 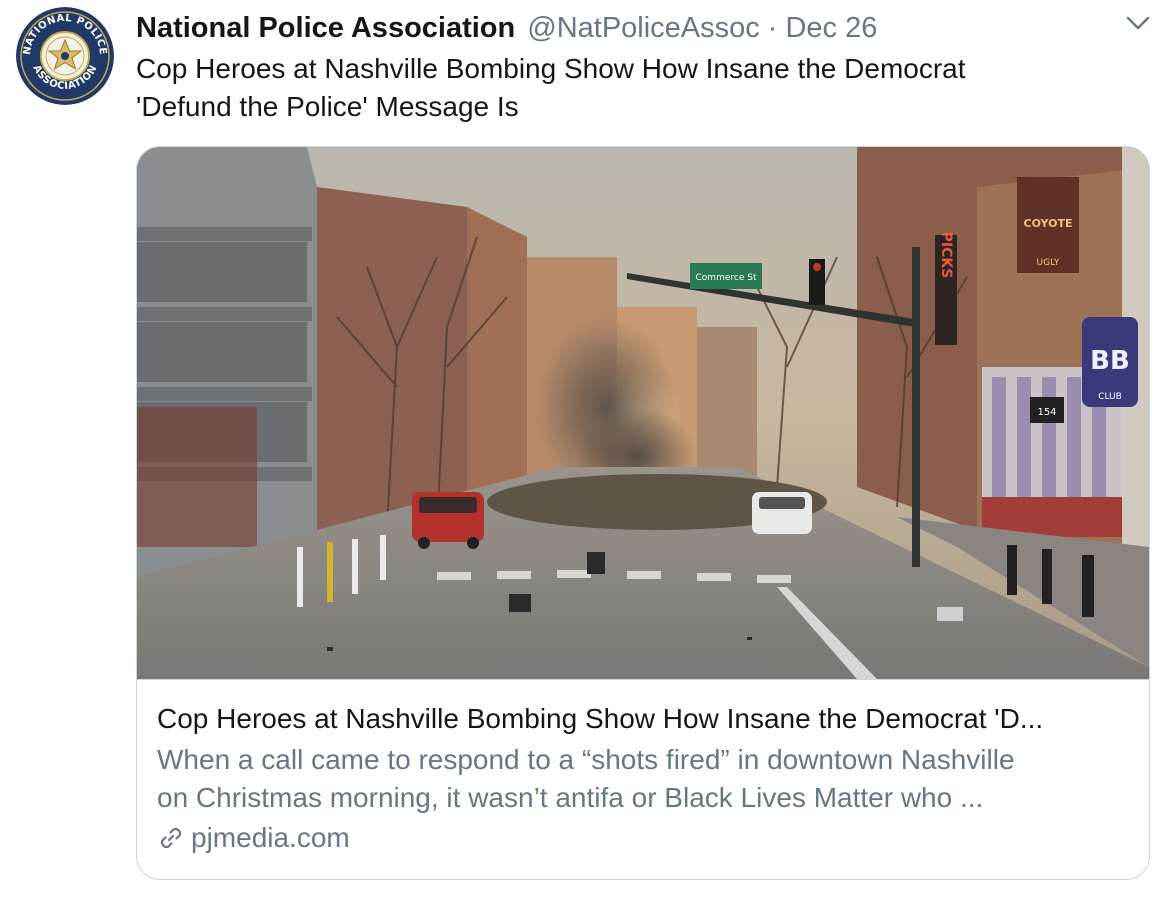 I want to click on store-sign-coyote-sub: UGLY, so click(x=1048, y=263).